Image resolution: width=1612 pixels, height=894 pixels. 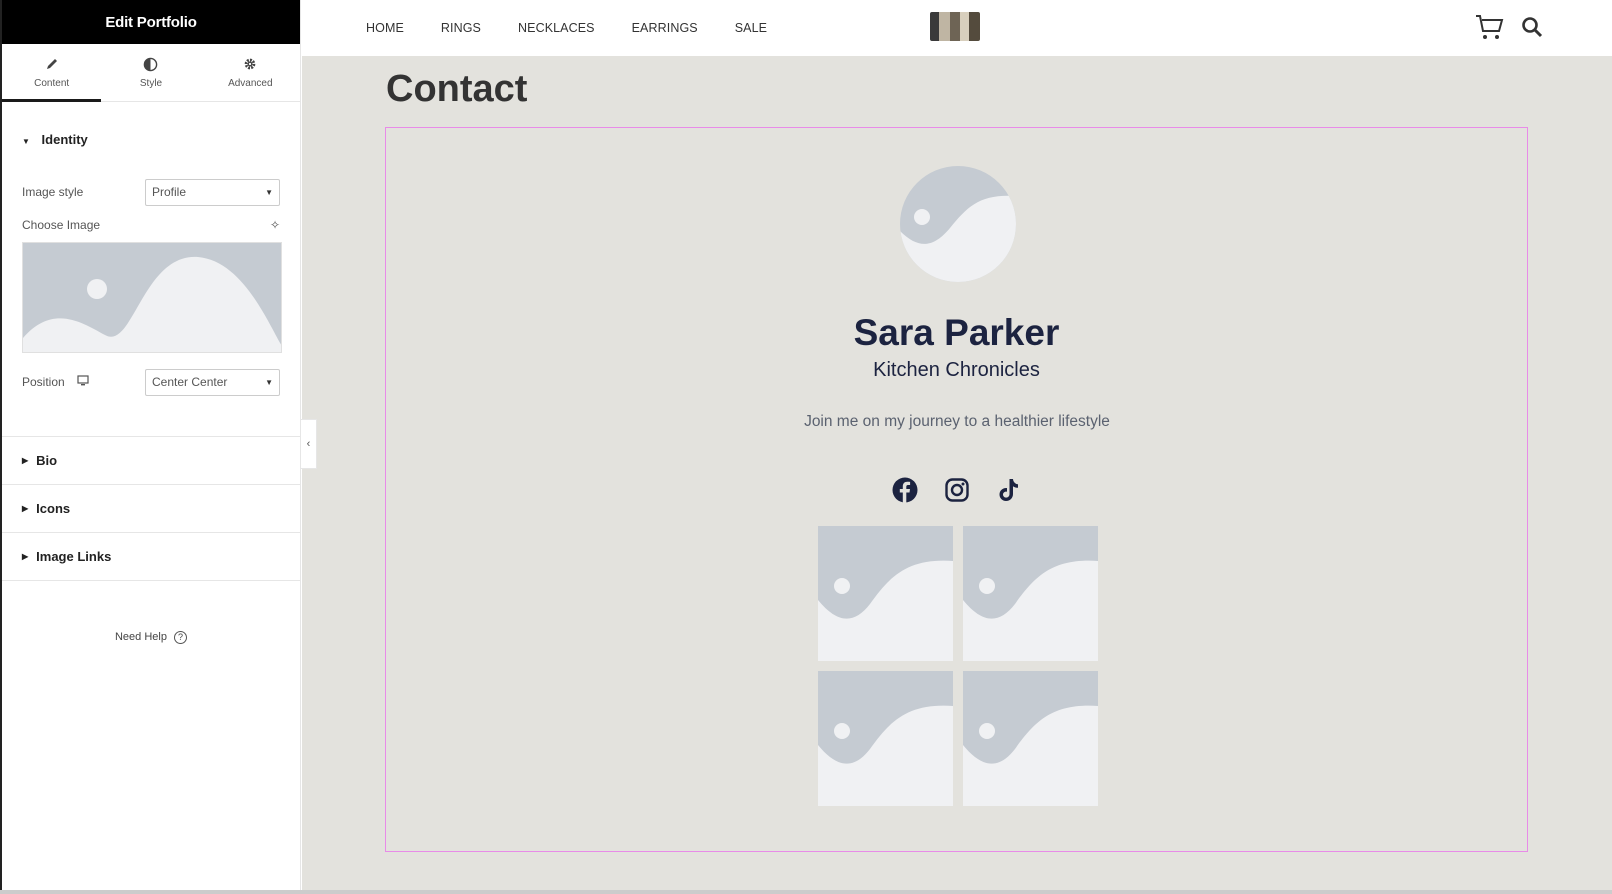 I want to click on bottom-scroll-strip, so click(x=806, y=892).